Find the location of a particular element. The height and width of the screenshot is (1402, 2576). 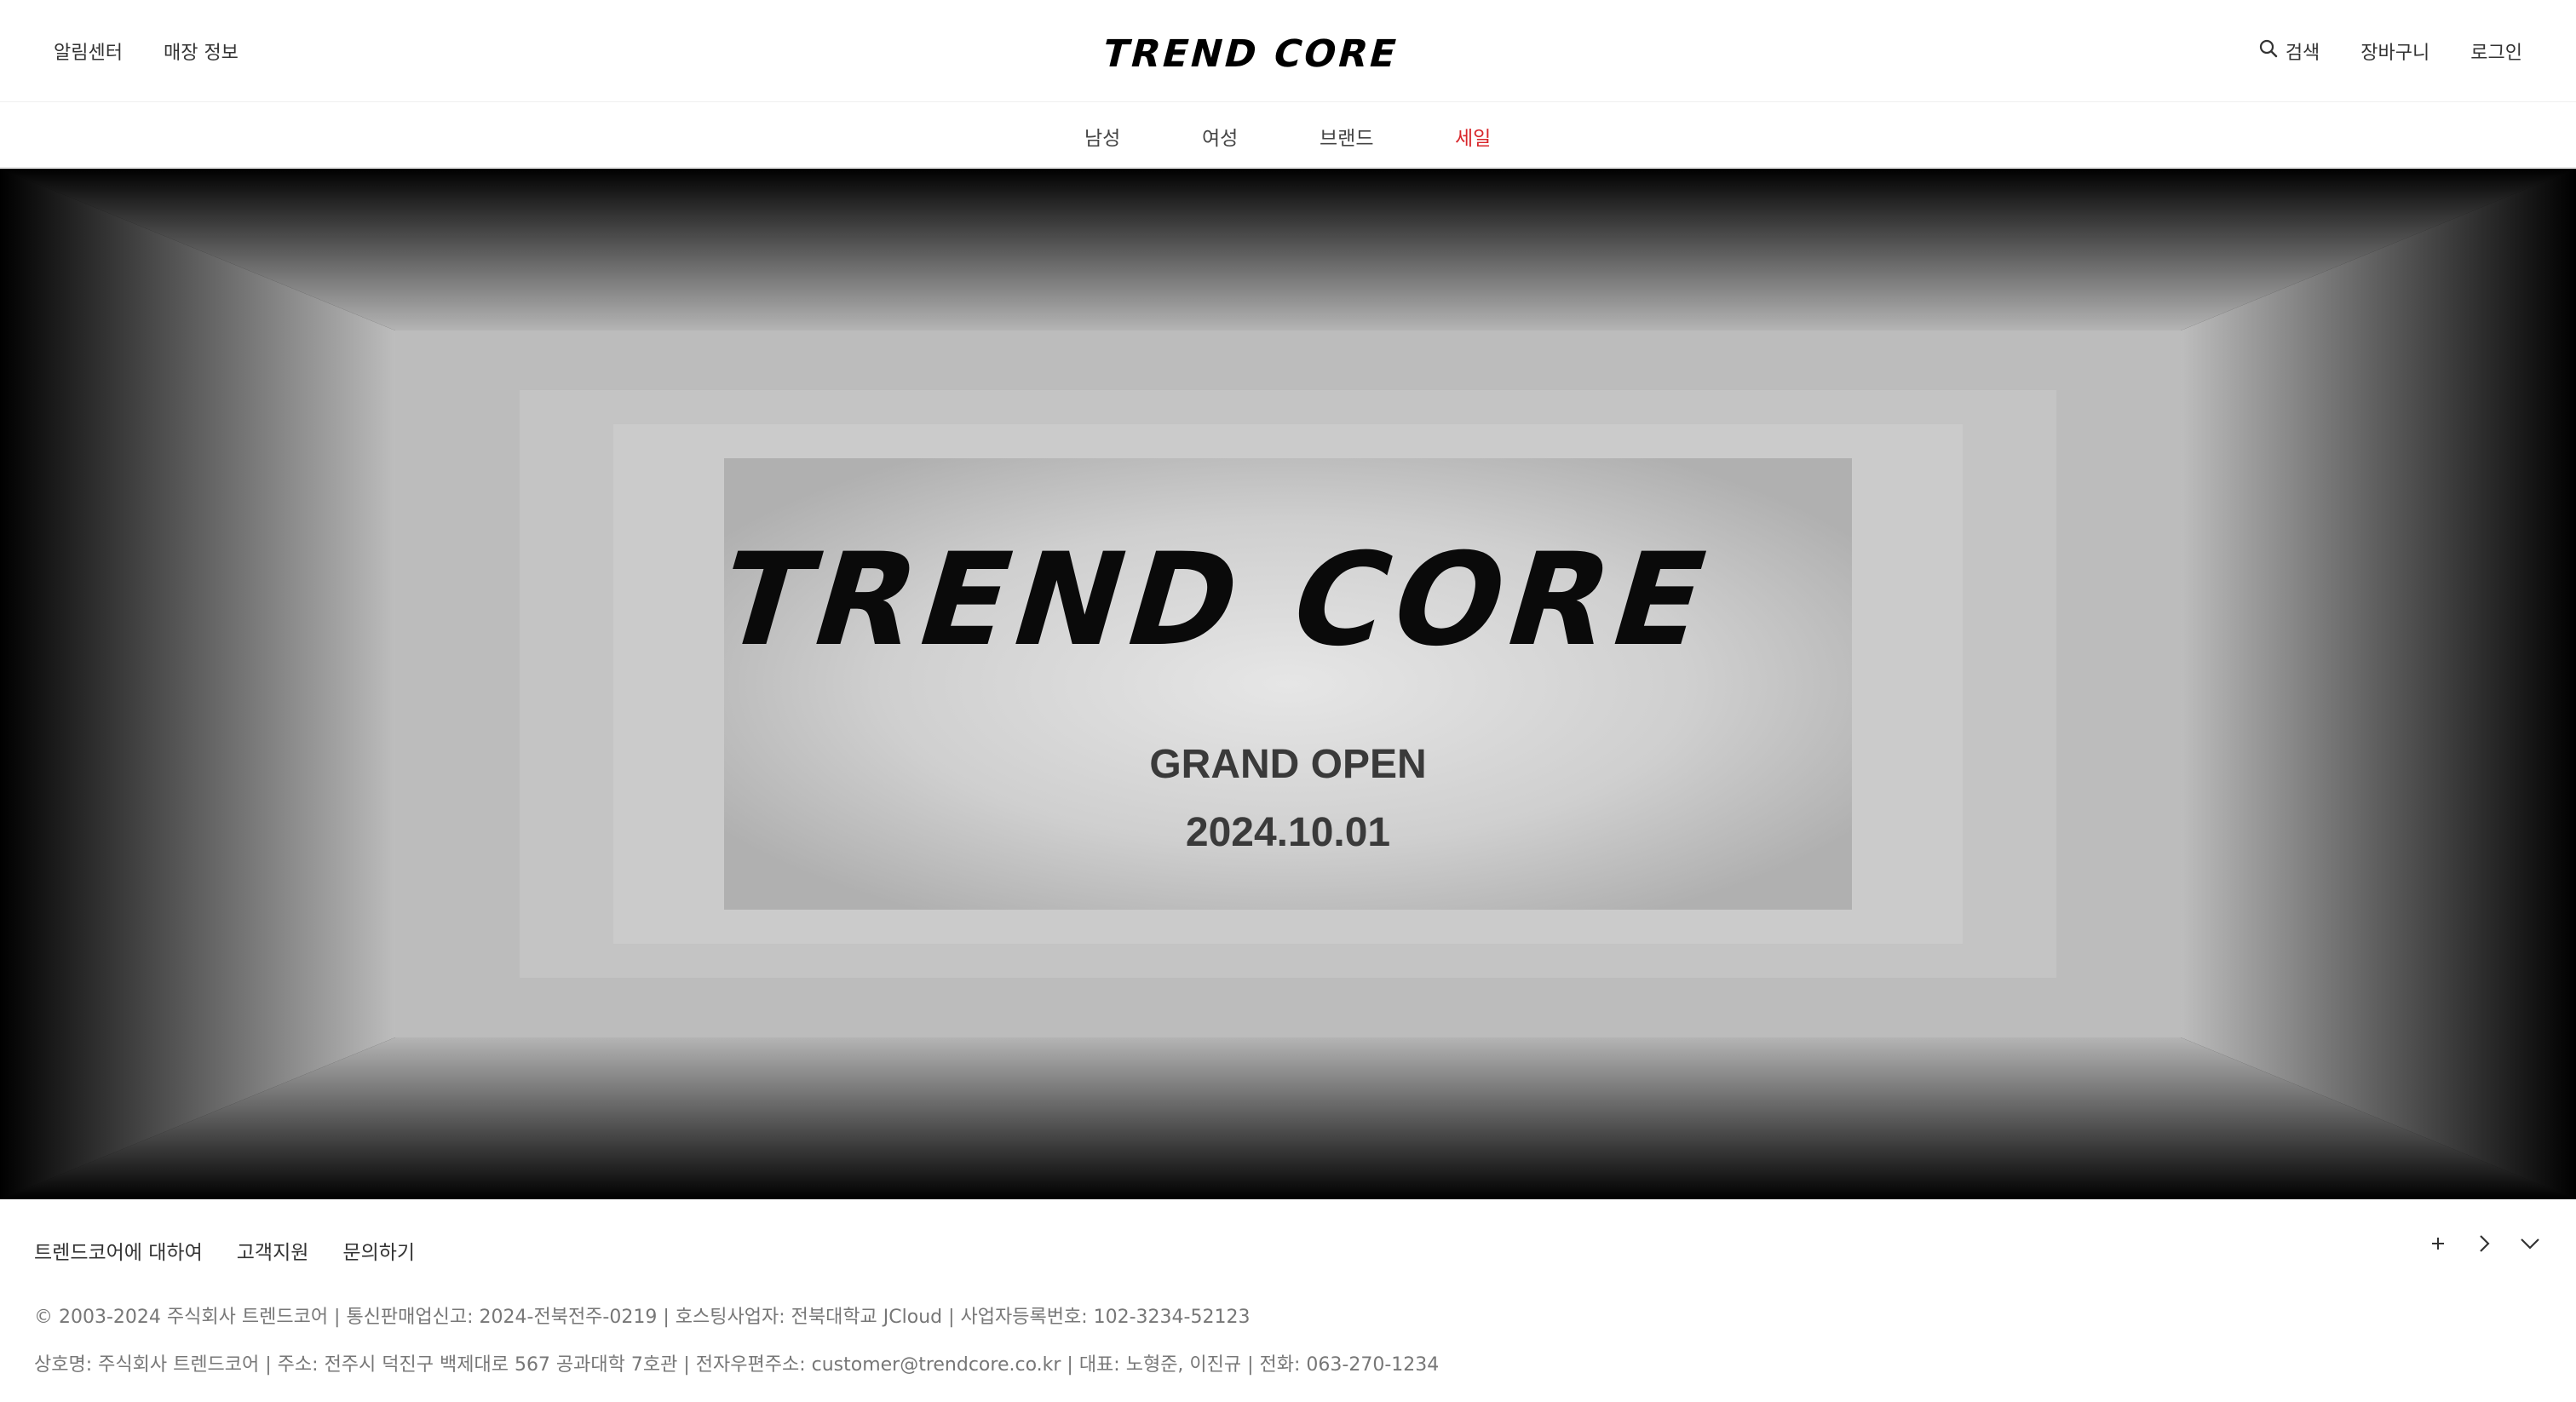

brand-logo-mark: TREND CORE is located at coordinates (1251, 54).